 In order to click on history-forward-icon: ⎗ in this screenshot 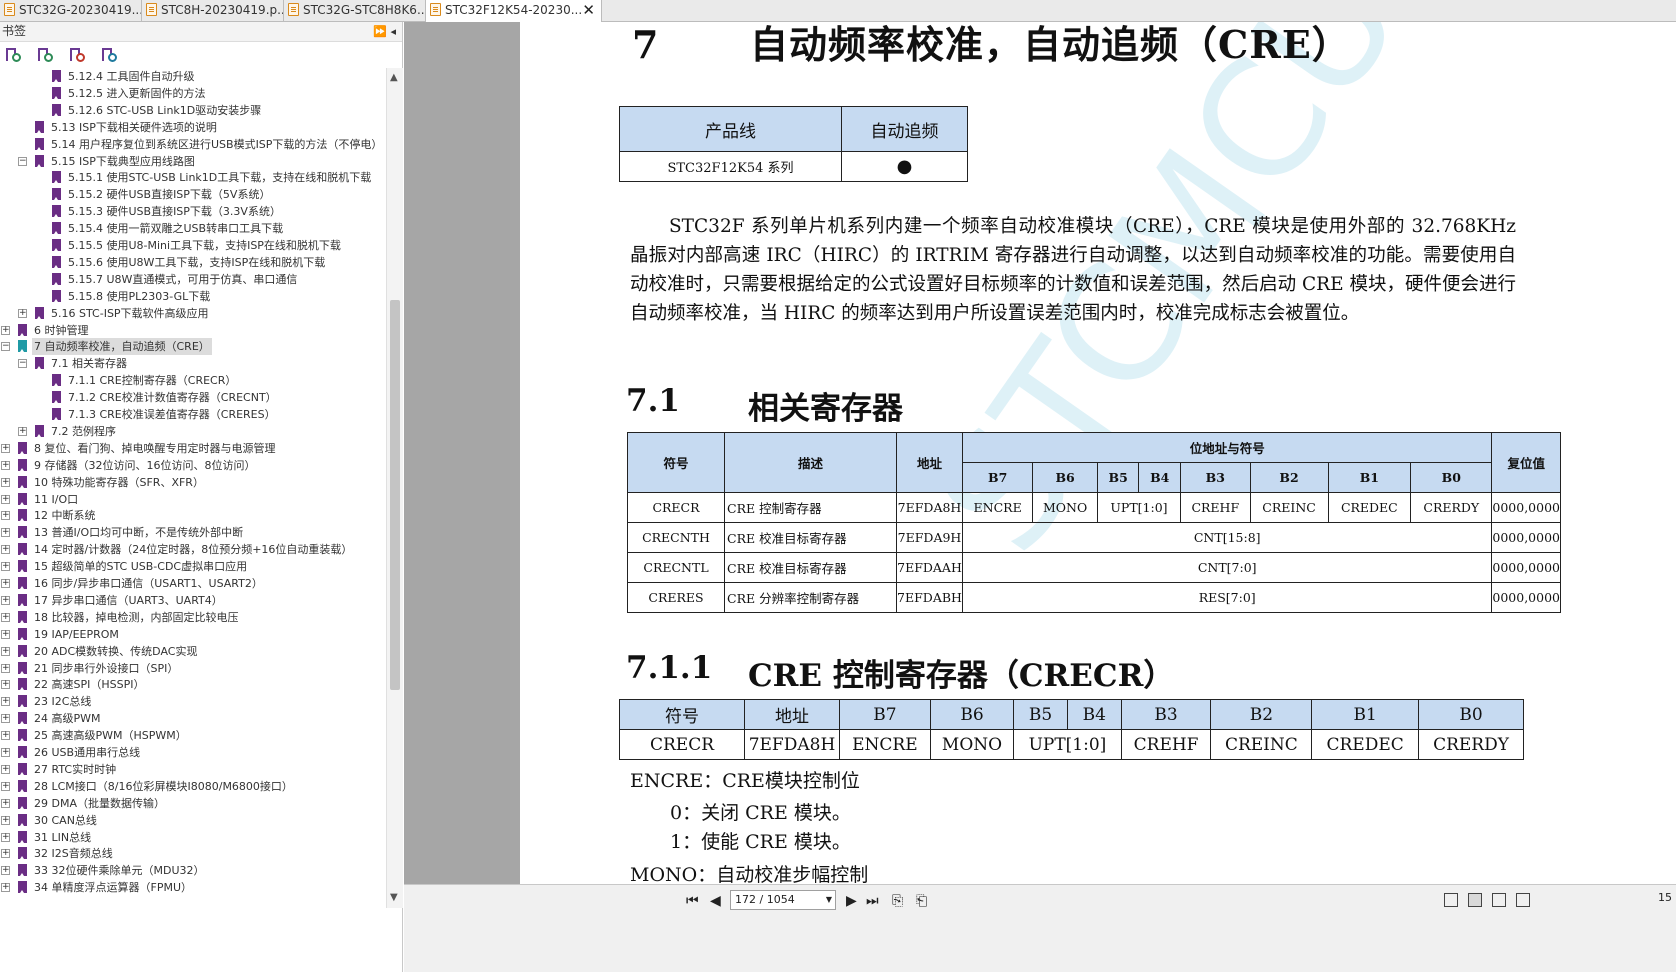, I will do `click(921, 901)`.